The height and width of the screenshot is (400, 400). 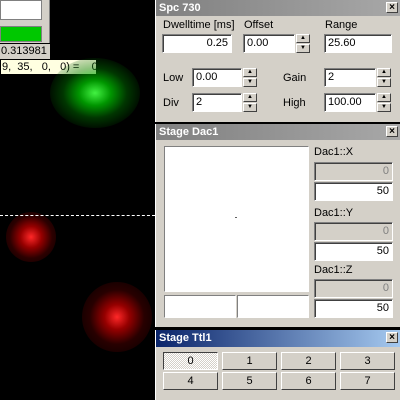 I want to click on dac-x-field: 50, so click(x=353, y=191).